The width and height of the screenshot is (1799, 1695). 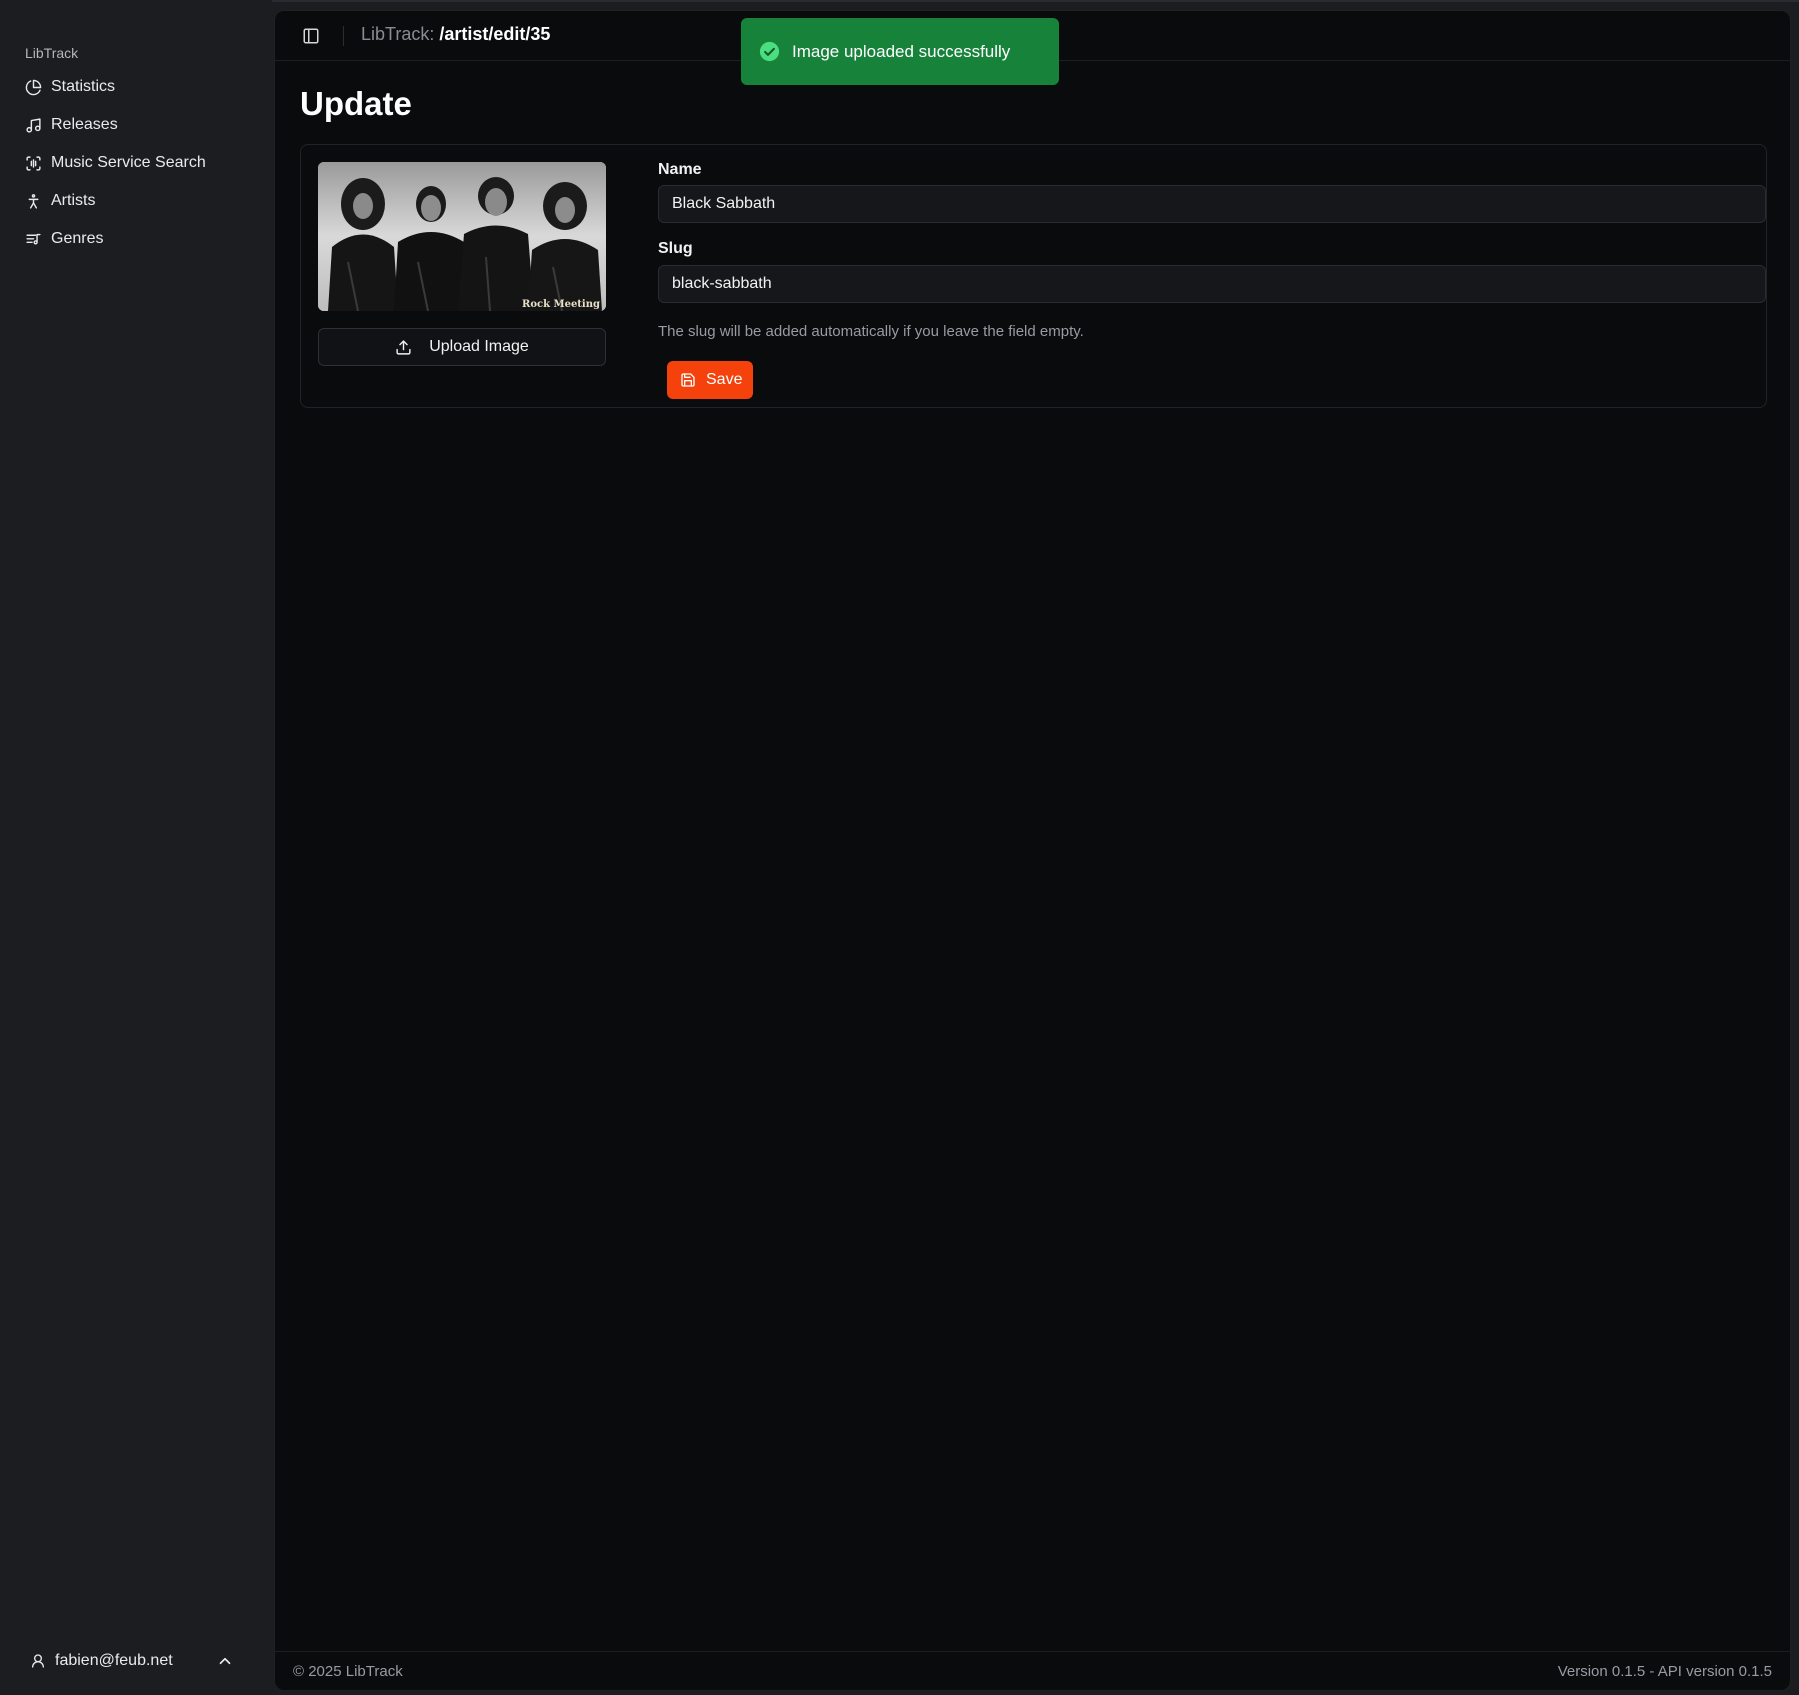 What do you see at coordinates (1212, 204) in the screenshot?
I see `name-input` at bounding box center [1212, 204].